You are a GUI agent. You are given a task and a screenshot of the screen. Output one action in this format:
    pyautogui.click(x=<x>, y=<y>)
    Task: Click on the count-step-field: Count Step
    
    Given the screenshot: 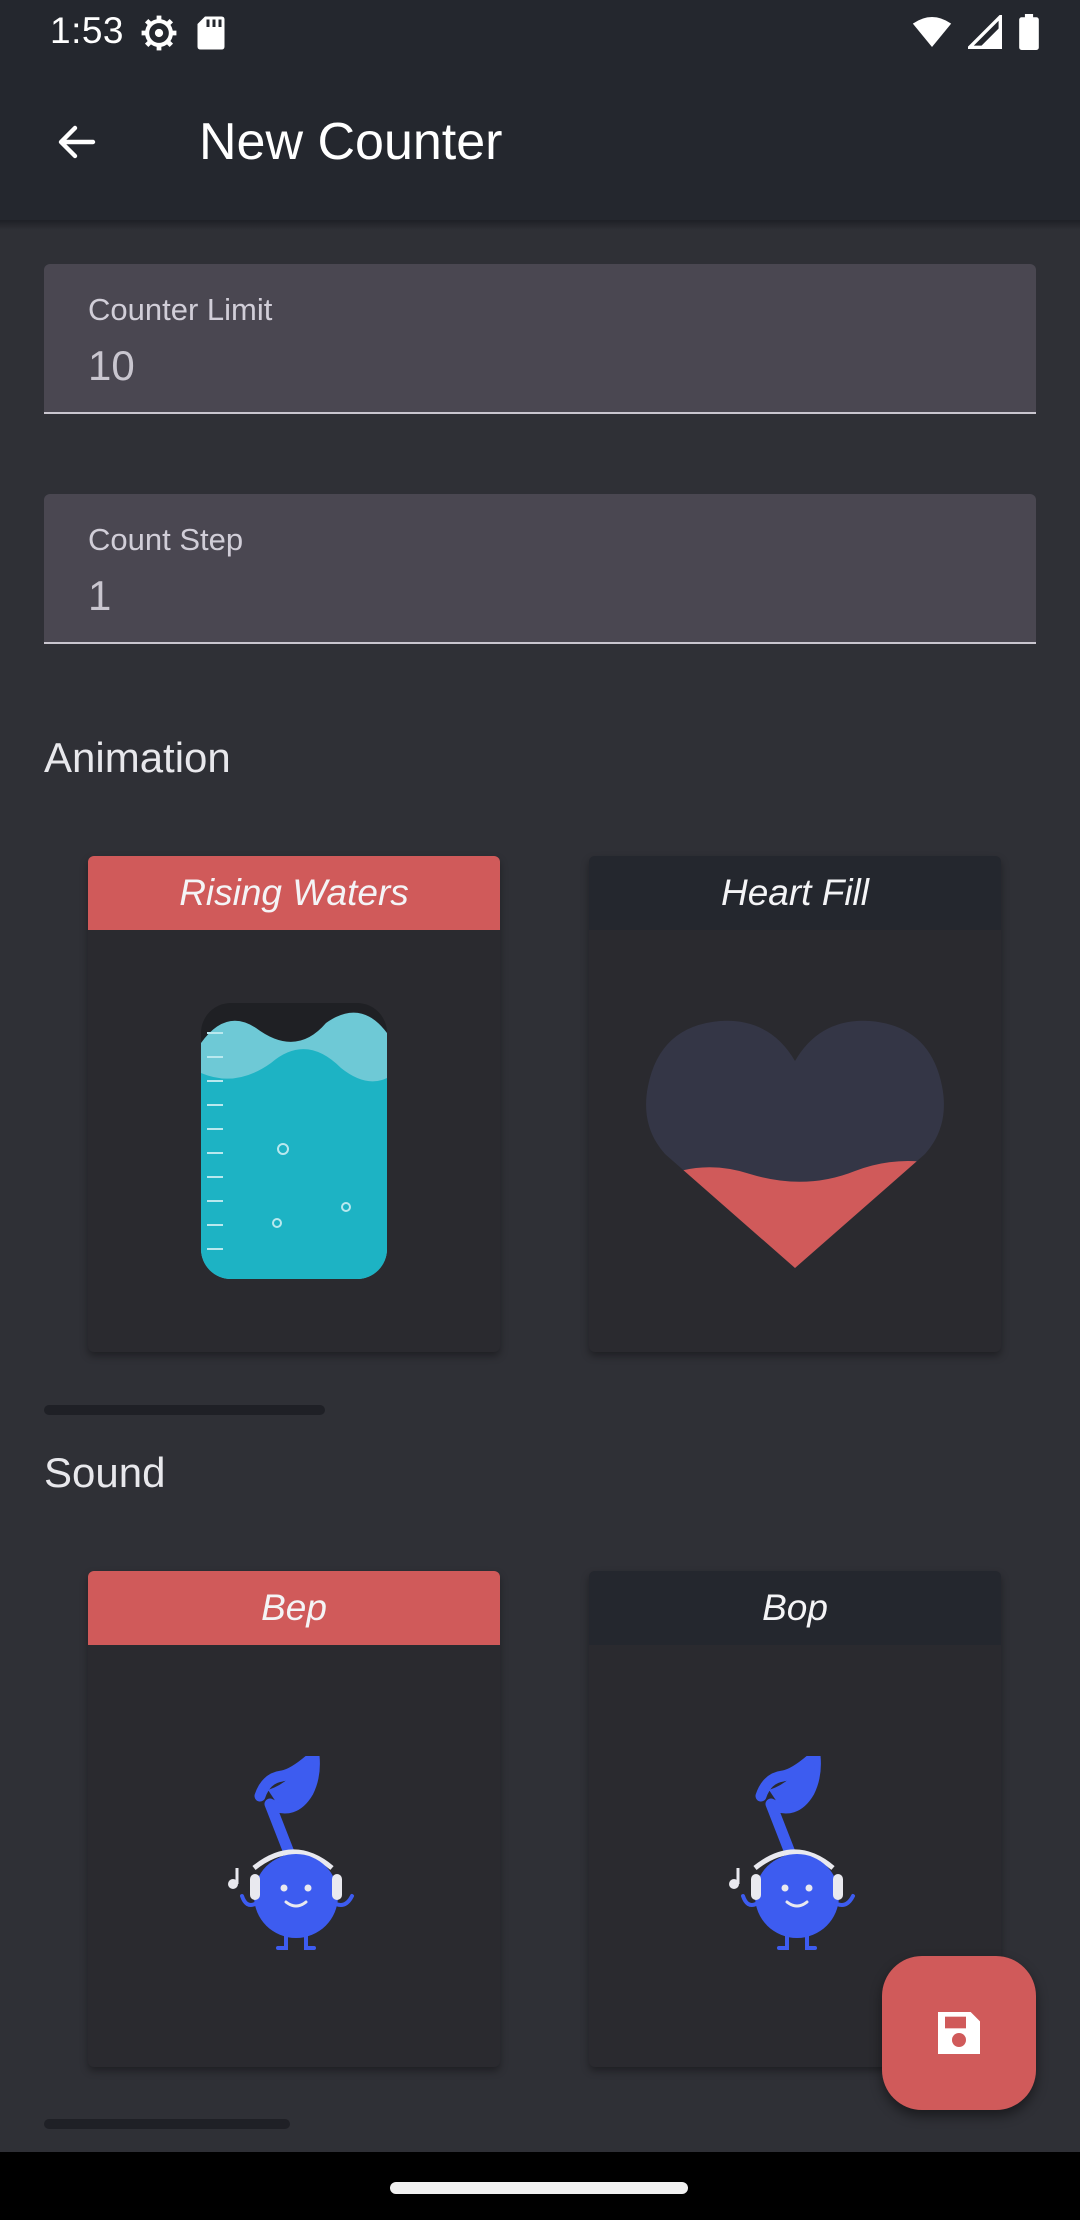 What is the action you would take?
    pyautogui.click(x=540, y=569)
    